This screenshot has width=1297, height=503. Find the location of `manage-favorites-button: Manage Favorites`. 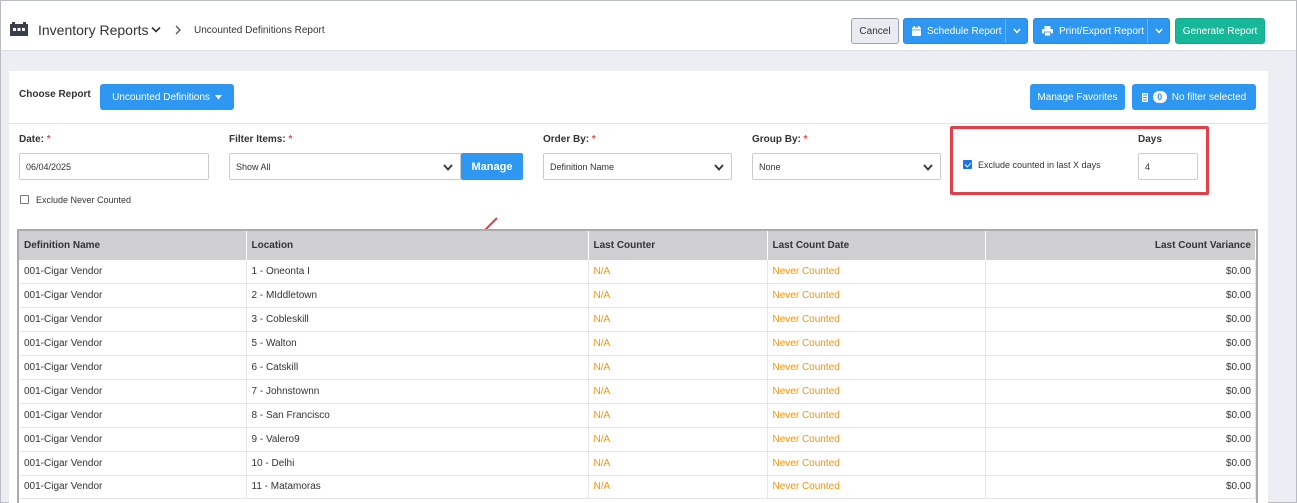

manage-favorites-button: Manage Favorites is located at coordinates (1077, 97).